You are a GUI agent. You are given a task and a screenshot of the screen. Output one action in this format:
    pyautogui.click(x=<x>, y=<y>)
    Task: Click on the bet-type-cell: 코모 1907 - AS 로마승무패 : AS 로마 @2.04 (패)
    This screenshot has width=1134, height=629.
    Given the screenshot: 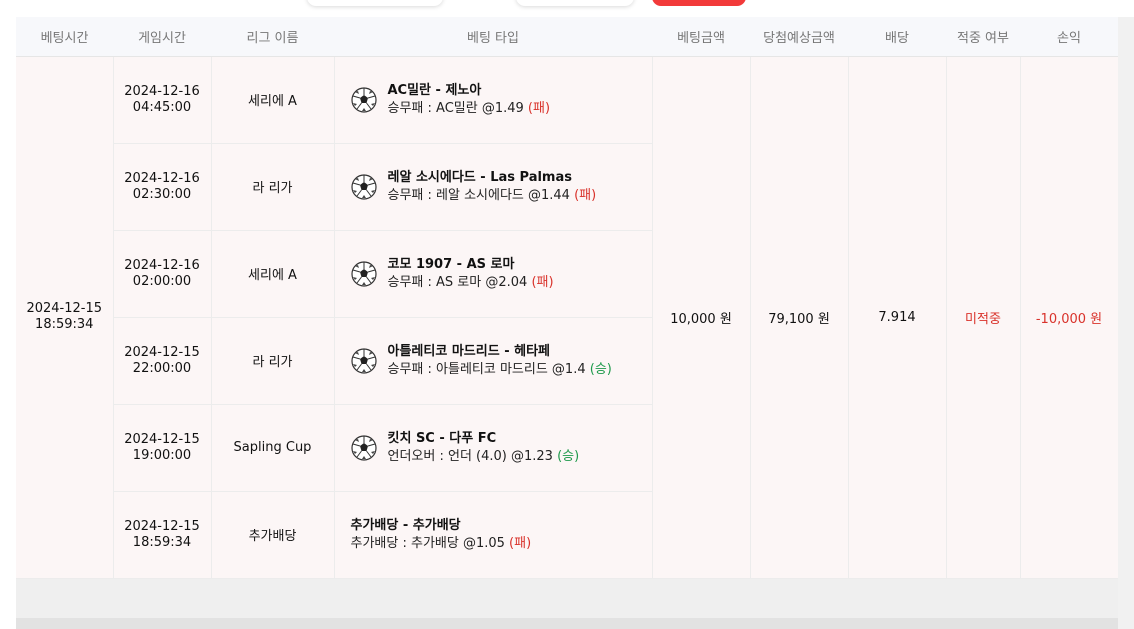 What is the action you would take?
    pyautogui.click(x=493, y=274)
    